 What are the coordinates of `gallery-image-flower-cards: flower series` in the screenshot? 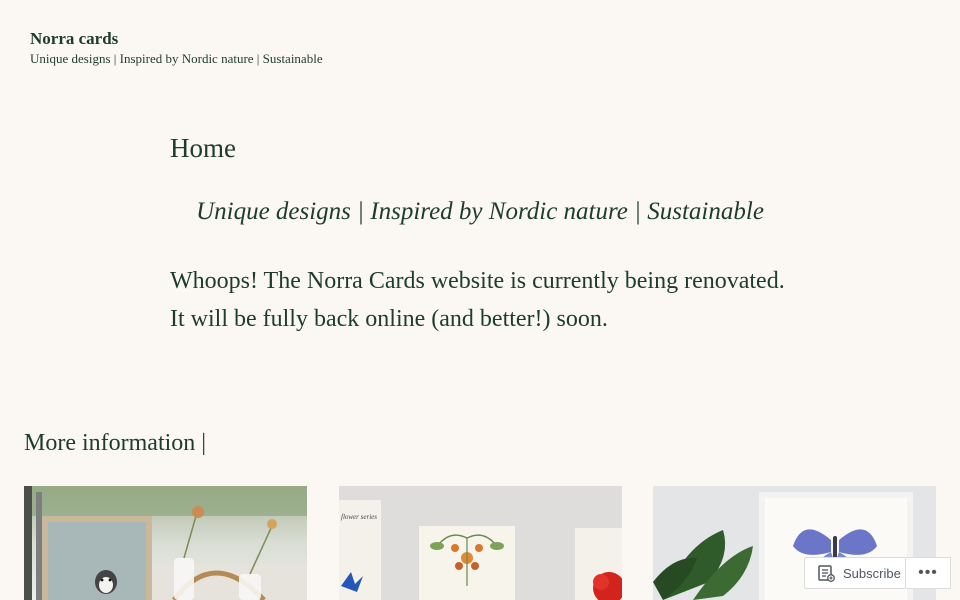 It's located at (480, 543).